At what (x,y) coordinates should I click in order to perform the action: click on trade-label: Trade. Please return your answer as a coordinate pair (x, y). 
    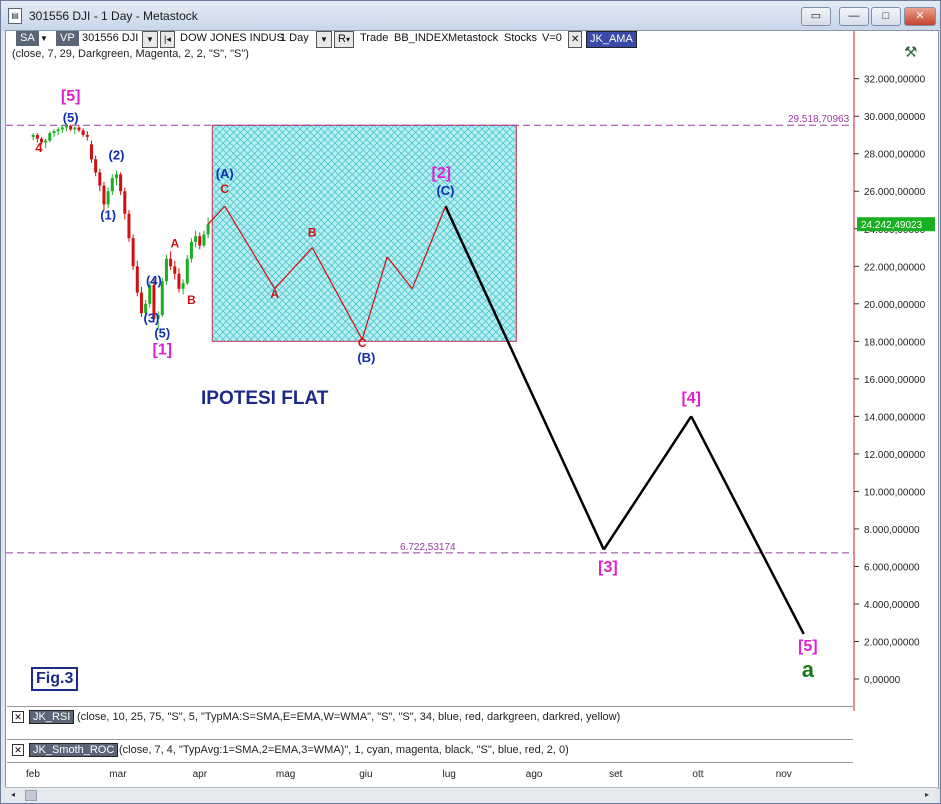
    Looking at the image, I should click on (374, 38).